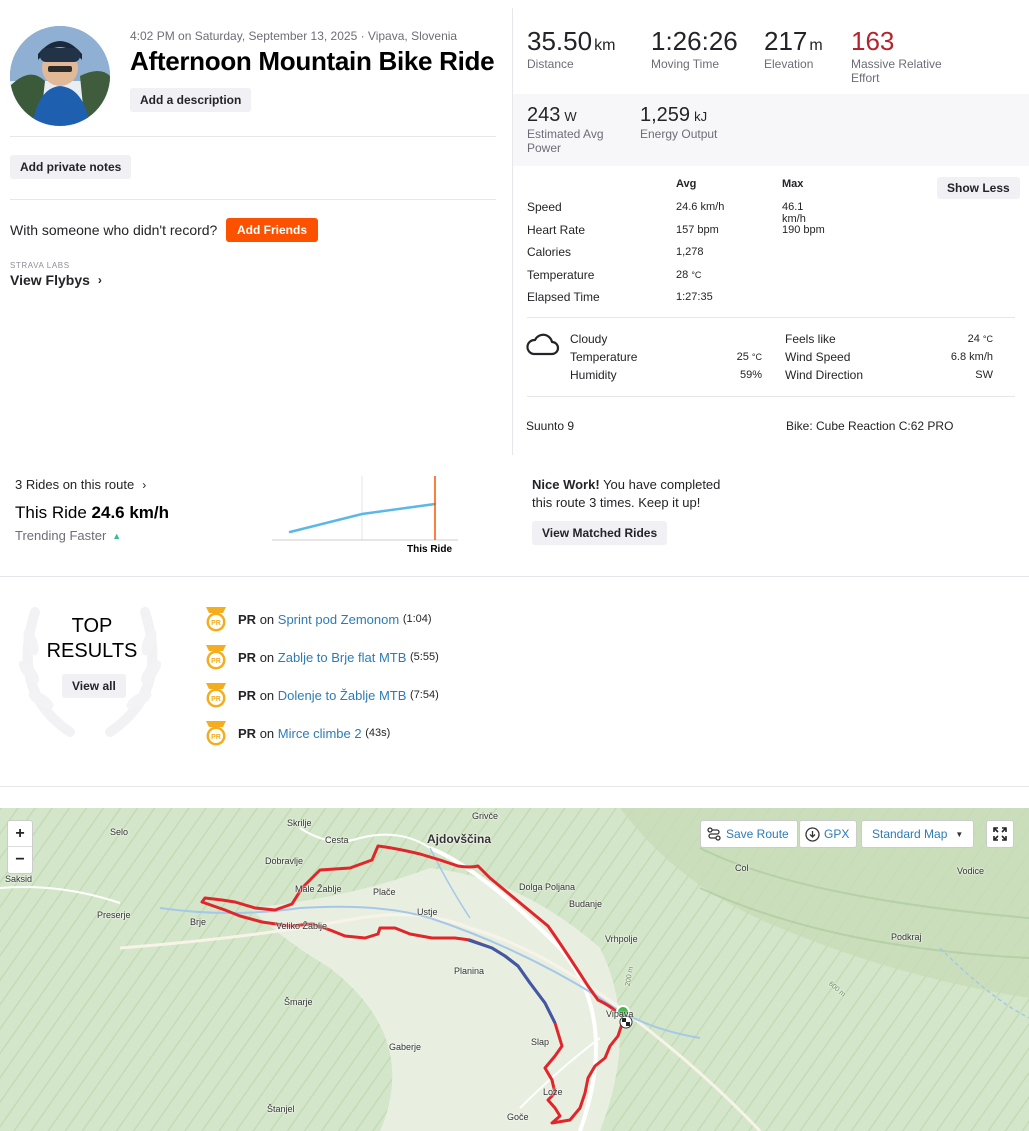 The image size is (1029, 1131). I want to click on table-row: Calories 1,278, so click(677, 255).